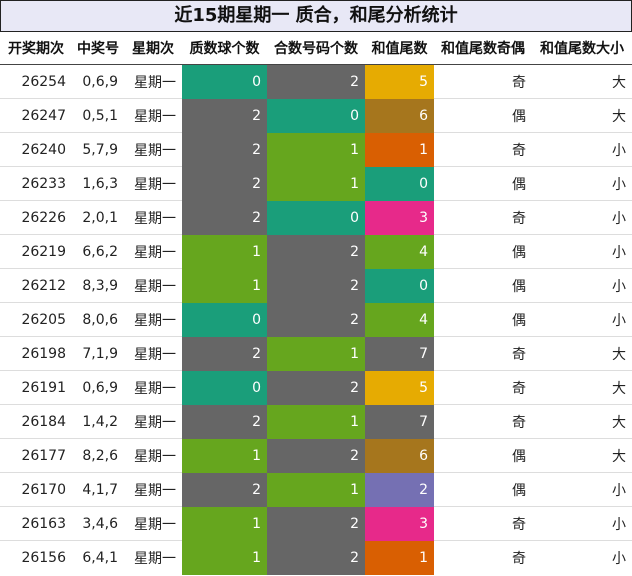  I want to click on header-issue: 开奖期次, so click(36, 48).